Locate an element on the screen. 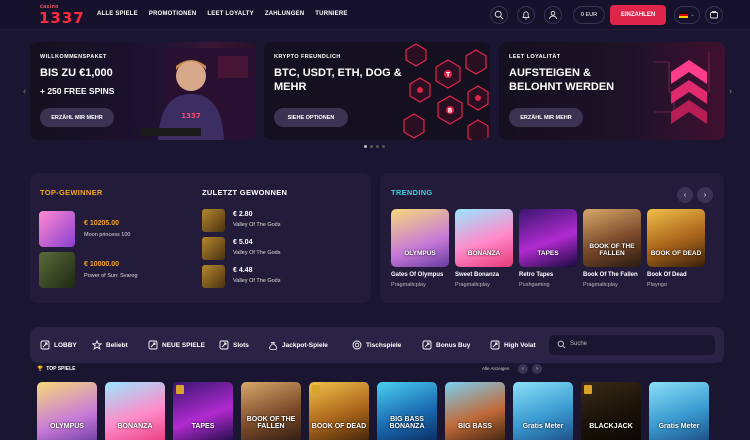 The height and width of the screenshot is (440, 750). trending-game-card: OLYMPUS Gates Of Olympus Pragmaticplay is located at coordinates (420, 252).